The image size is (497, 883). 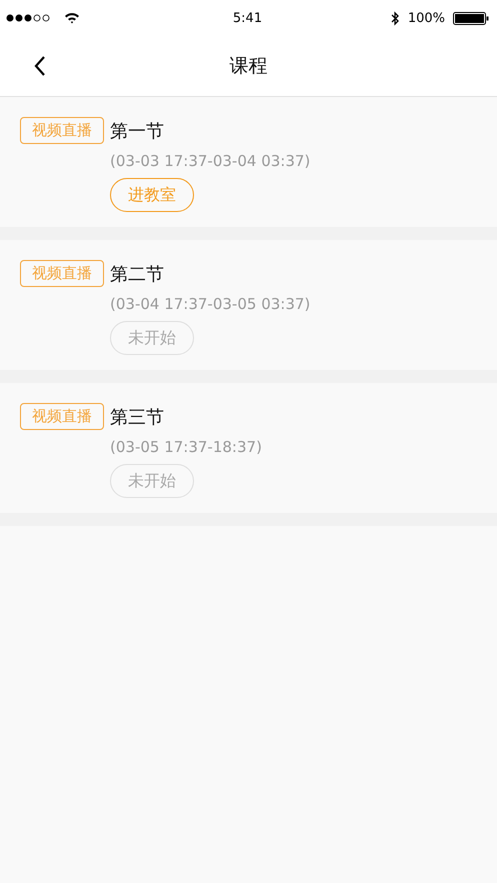 What do you see at coordinates (249, 66) in the screenshot?
I see `page-title: 课程` at bounding box center [249, 66].